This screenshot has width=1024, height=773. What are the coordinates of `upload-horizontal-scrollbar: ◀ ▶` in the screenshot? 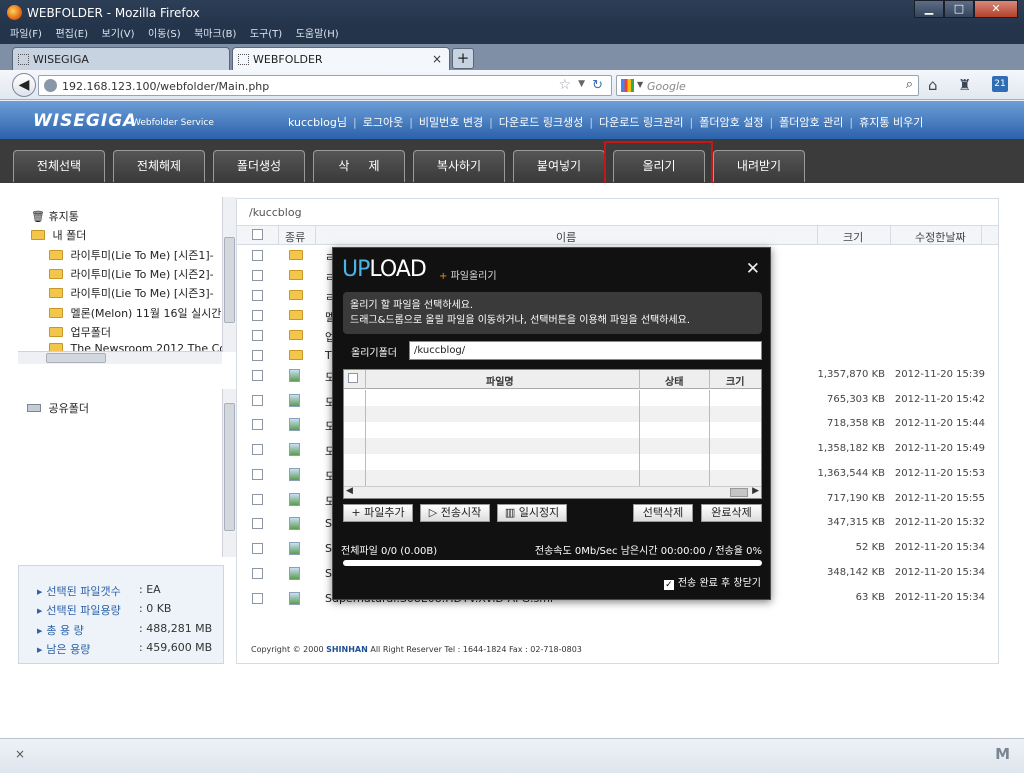 It's located at (552, 492).